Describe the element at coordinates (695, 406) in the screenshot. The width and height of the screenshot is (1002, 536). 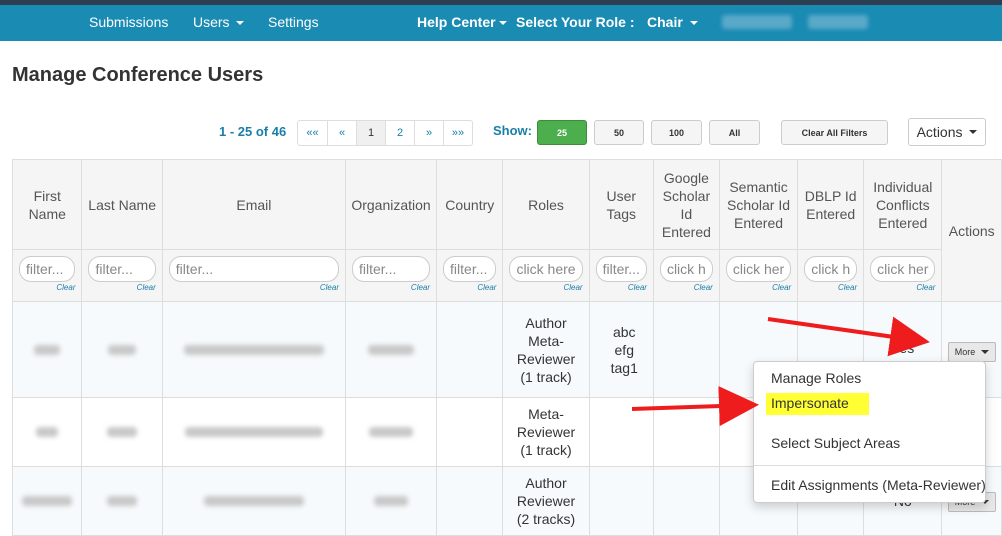
I see `arrow-to-impersonate-icon` at that location.